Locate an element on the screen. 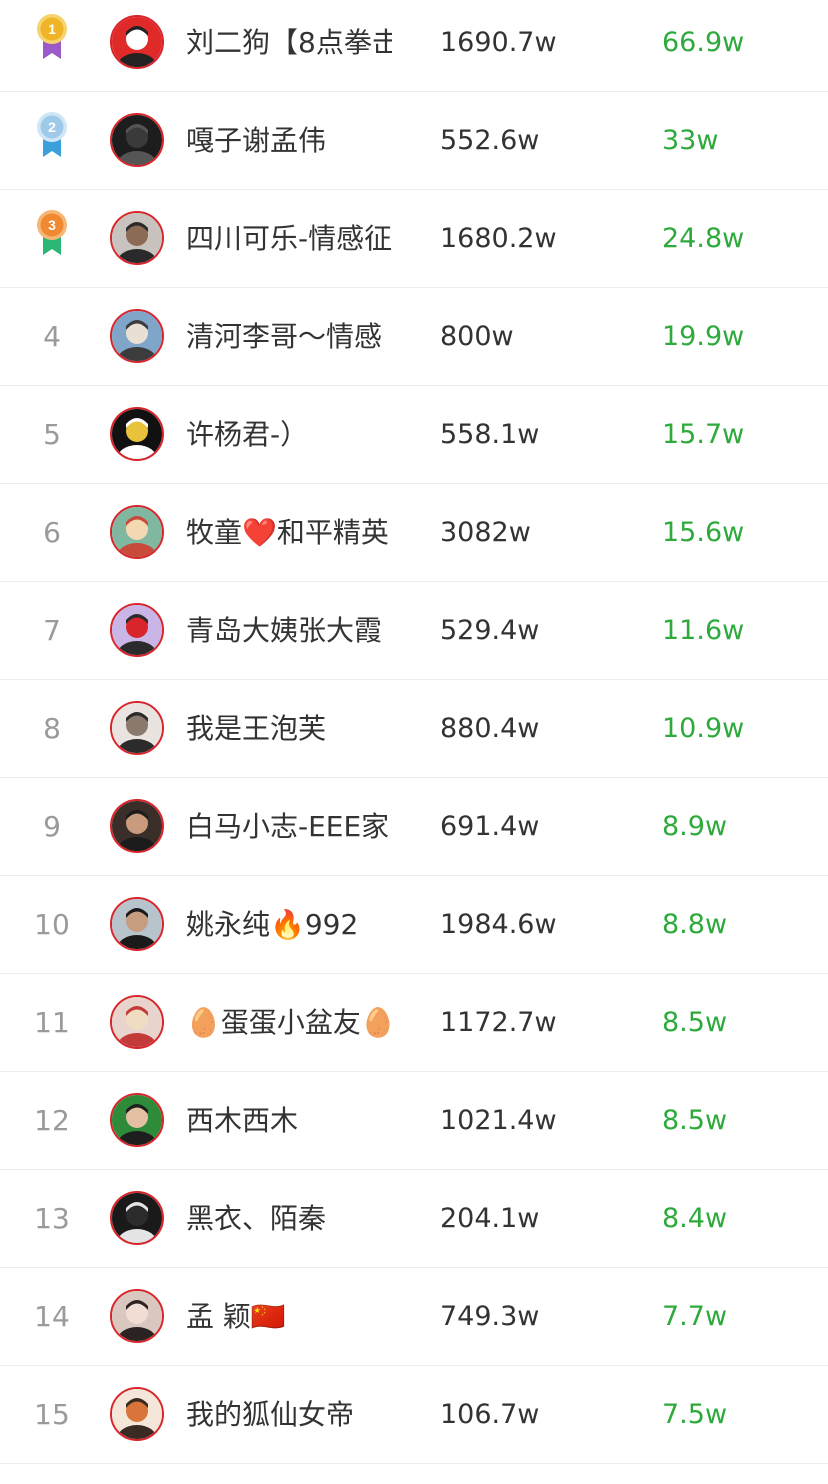 Image resolution: width=828 pixels, height=1484 pixels. follower-count: 1984.6w is located at coordinates (498, 924).